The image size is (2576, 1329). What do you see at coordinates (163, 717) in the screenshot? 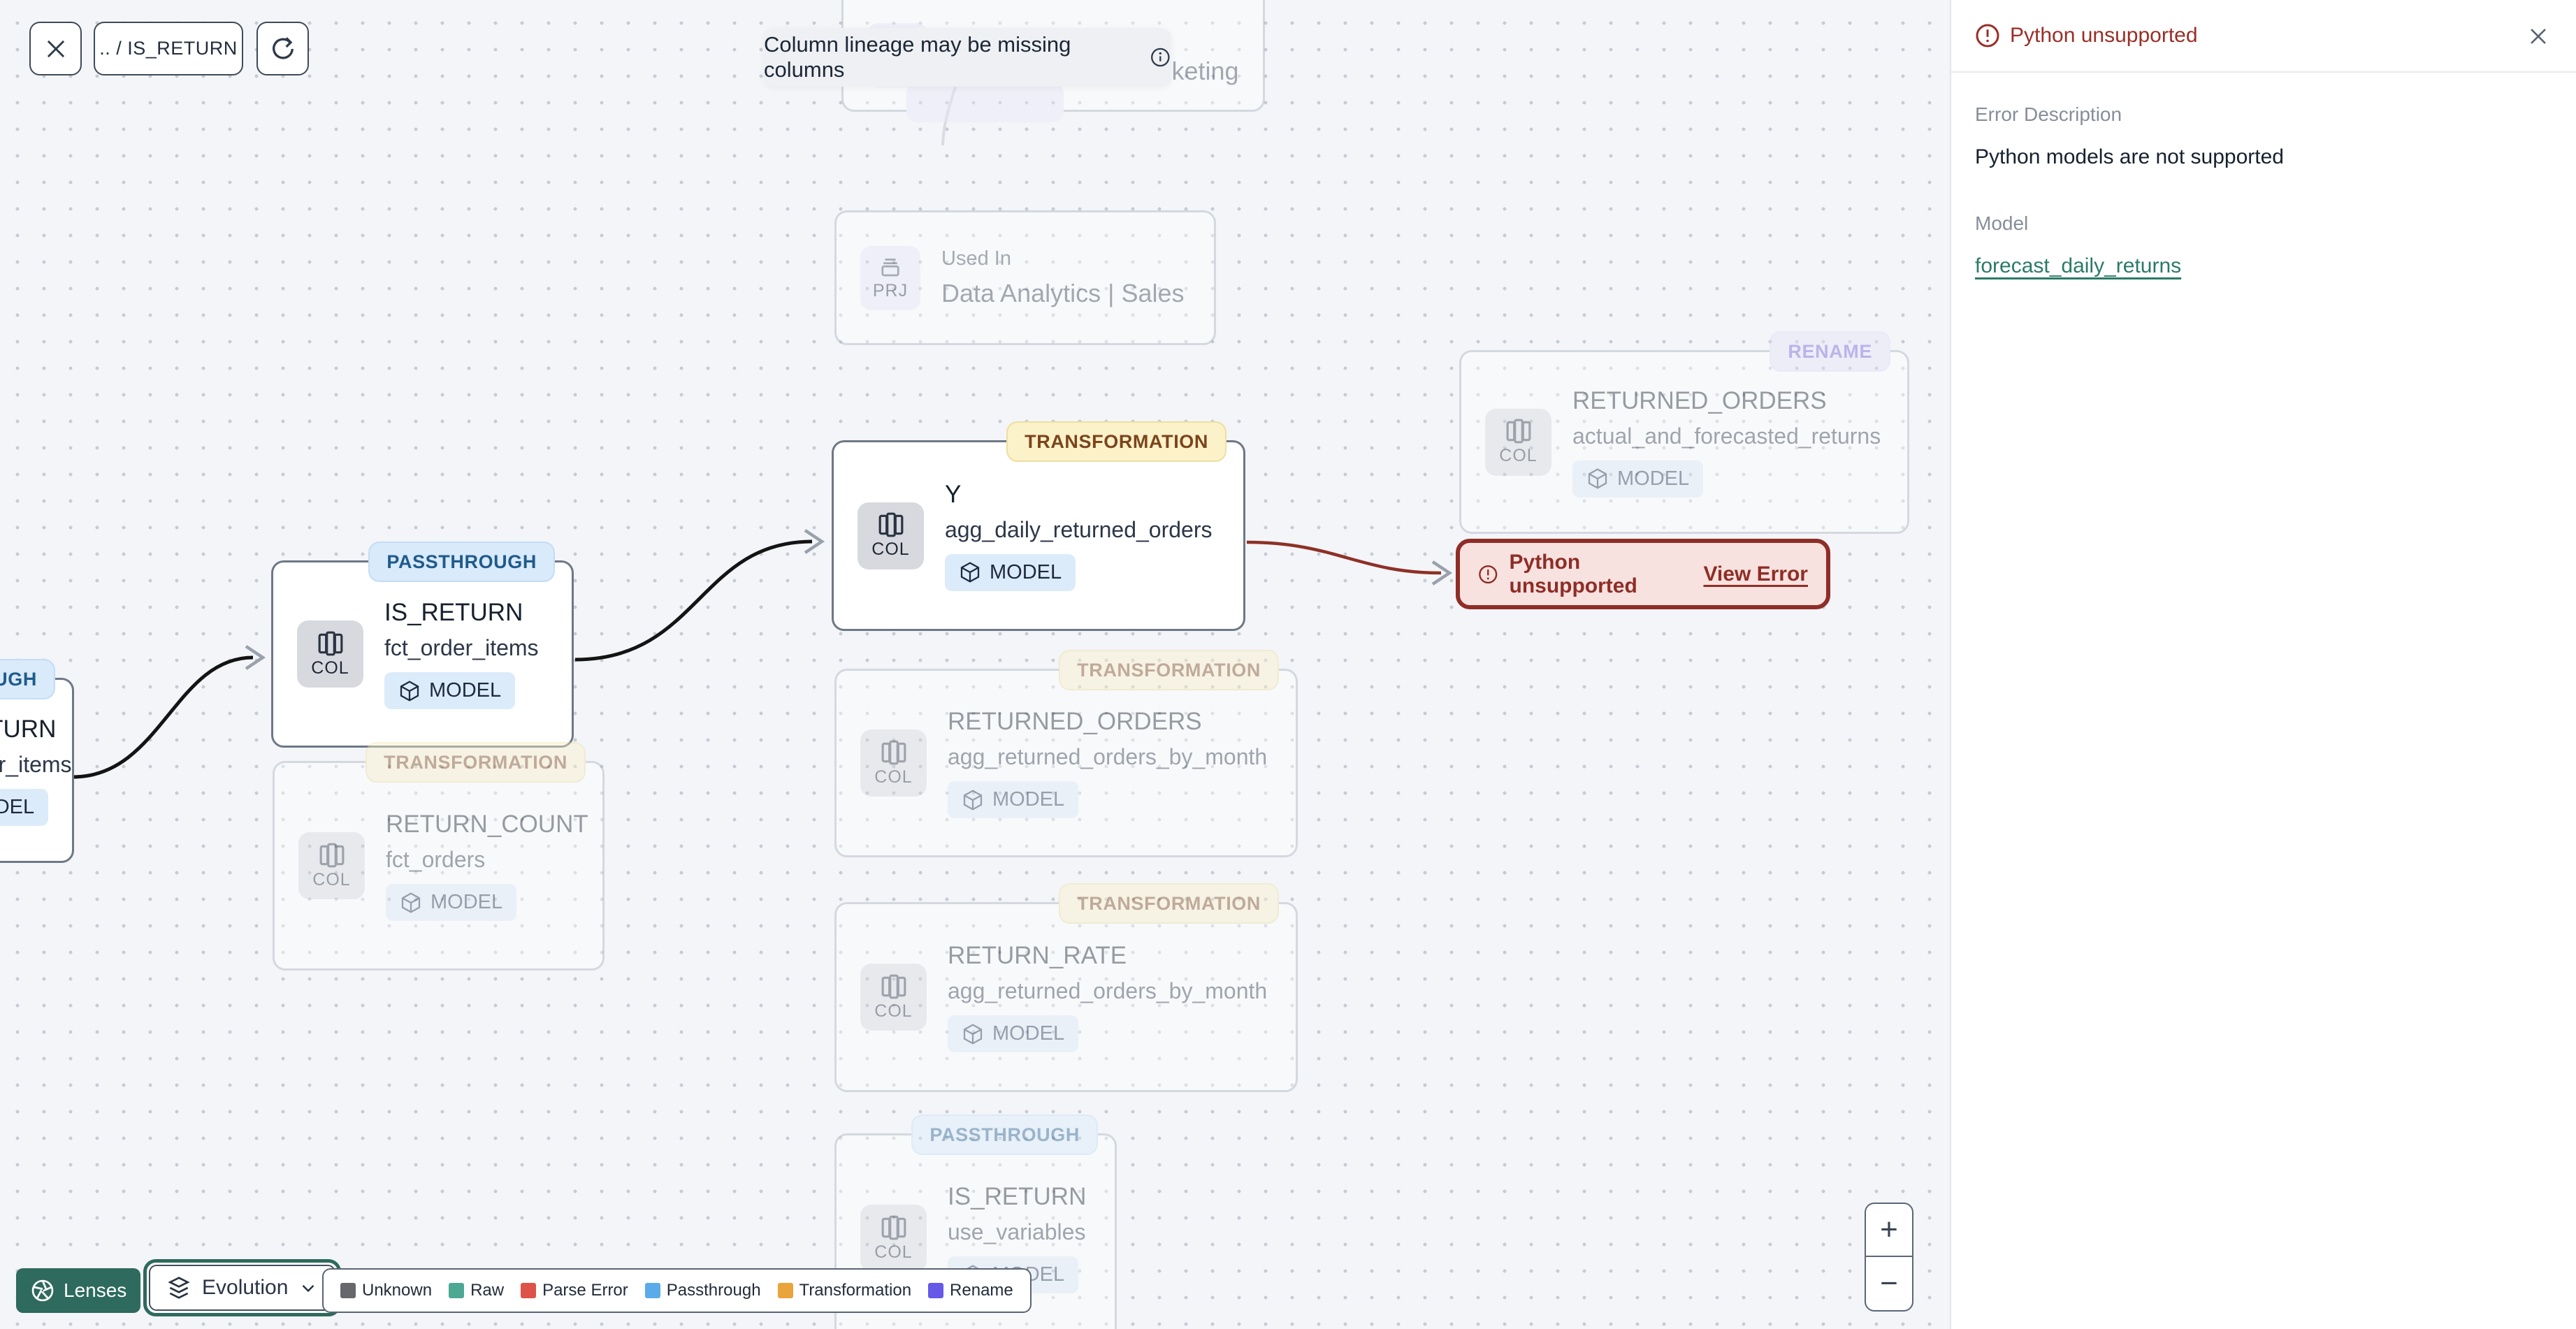
I see `edge-passthrough-left` at bounding box center [163, 717].